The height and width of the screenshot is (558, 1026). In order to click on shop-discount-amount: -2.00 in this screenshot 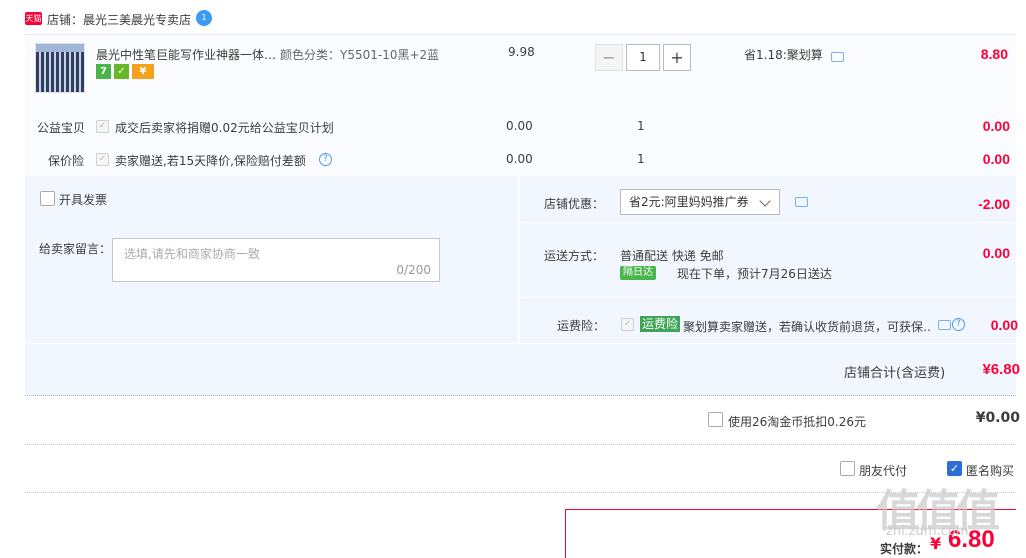, I will do `click(994, 204)`.